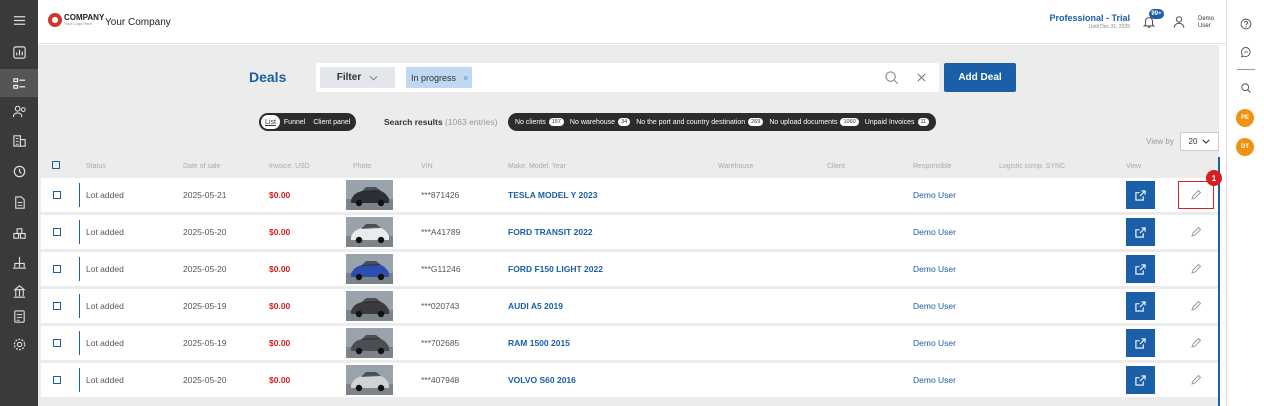  Describe the element at coordinates (1089, 21) in the screenshot. I see `plan-info: Professional - Trial Until Dec 31, 2025` at that location.